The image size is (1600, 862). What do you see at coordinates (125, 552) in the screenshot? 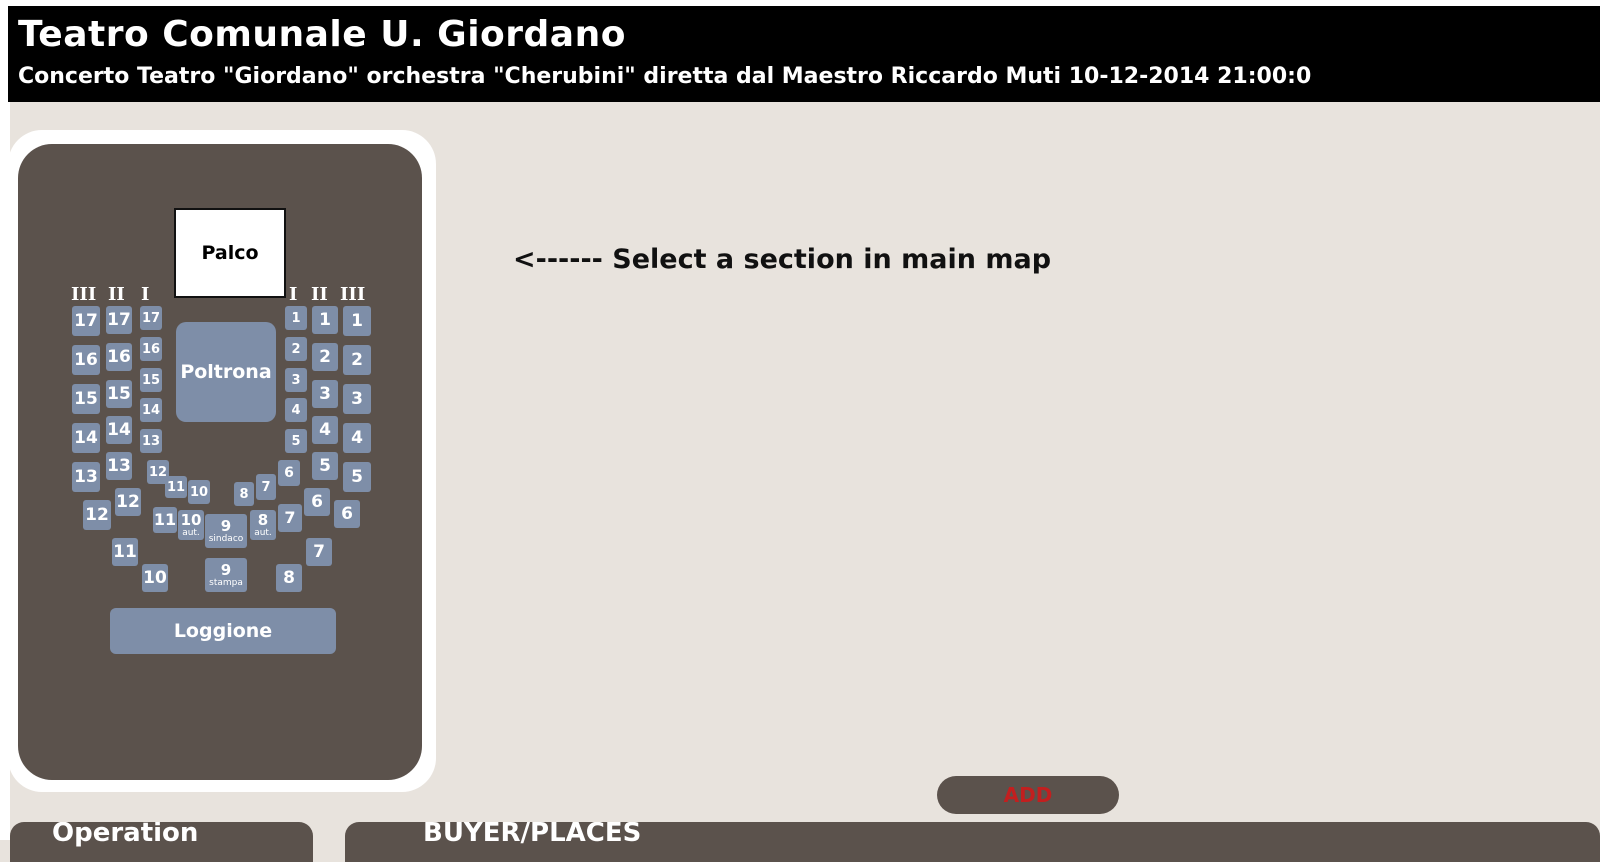
I see `section-lower-11-outer: 11` at bounding box center [125, 552].